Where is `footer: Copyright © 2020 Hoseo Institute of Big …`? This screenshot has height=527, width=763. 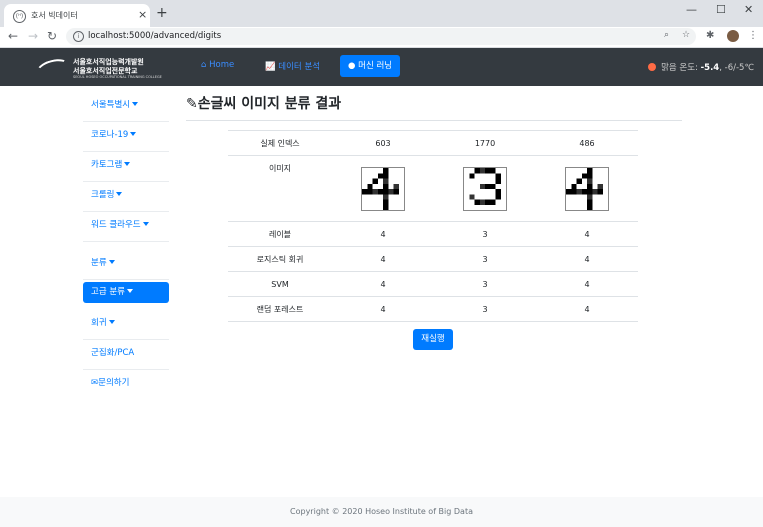
footer: Copyright © 2020 Hoseo Institute of Big … is located at coordinates (381, 512).